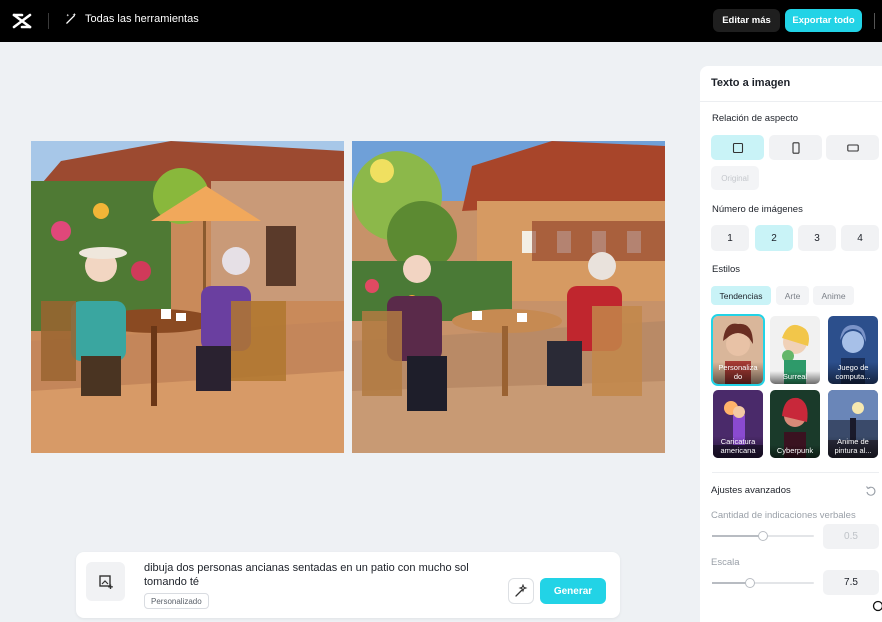  Describe the element at coordinates (763, 583) in the screenshot. I see `scale-slider` at that location.